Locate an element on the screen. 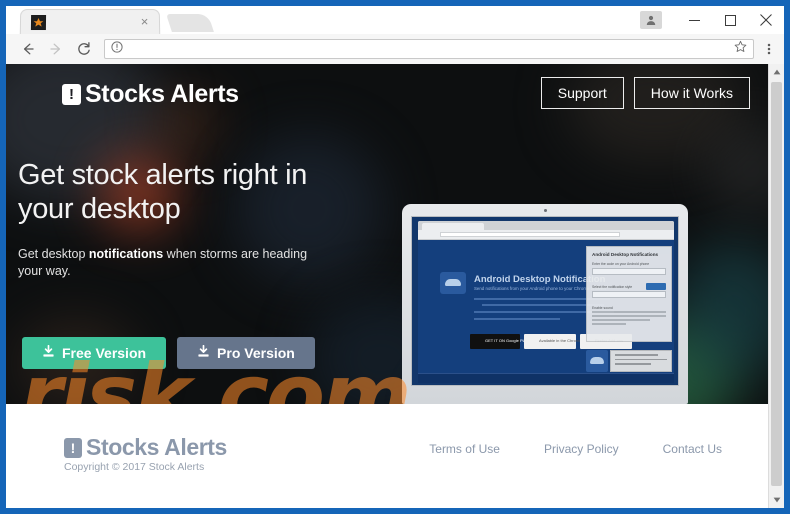 The image size is (790, 514). window-controls is located at coordinates (712, 20).